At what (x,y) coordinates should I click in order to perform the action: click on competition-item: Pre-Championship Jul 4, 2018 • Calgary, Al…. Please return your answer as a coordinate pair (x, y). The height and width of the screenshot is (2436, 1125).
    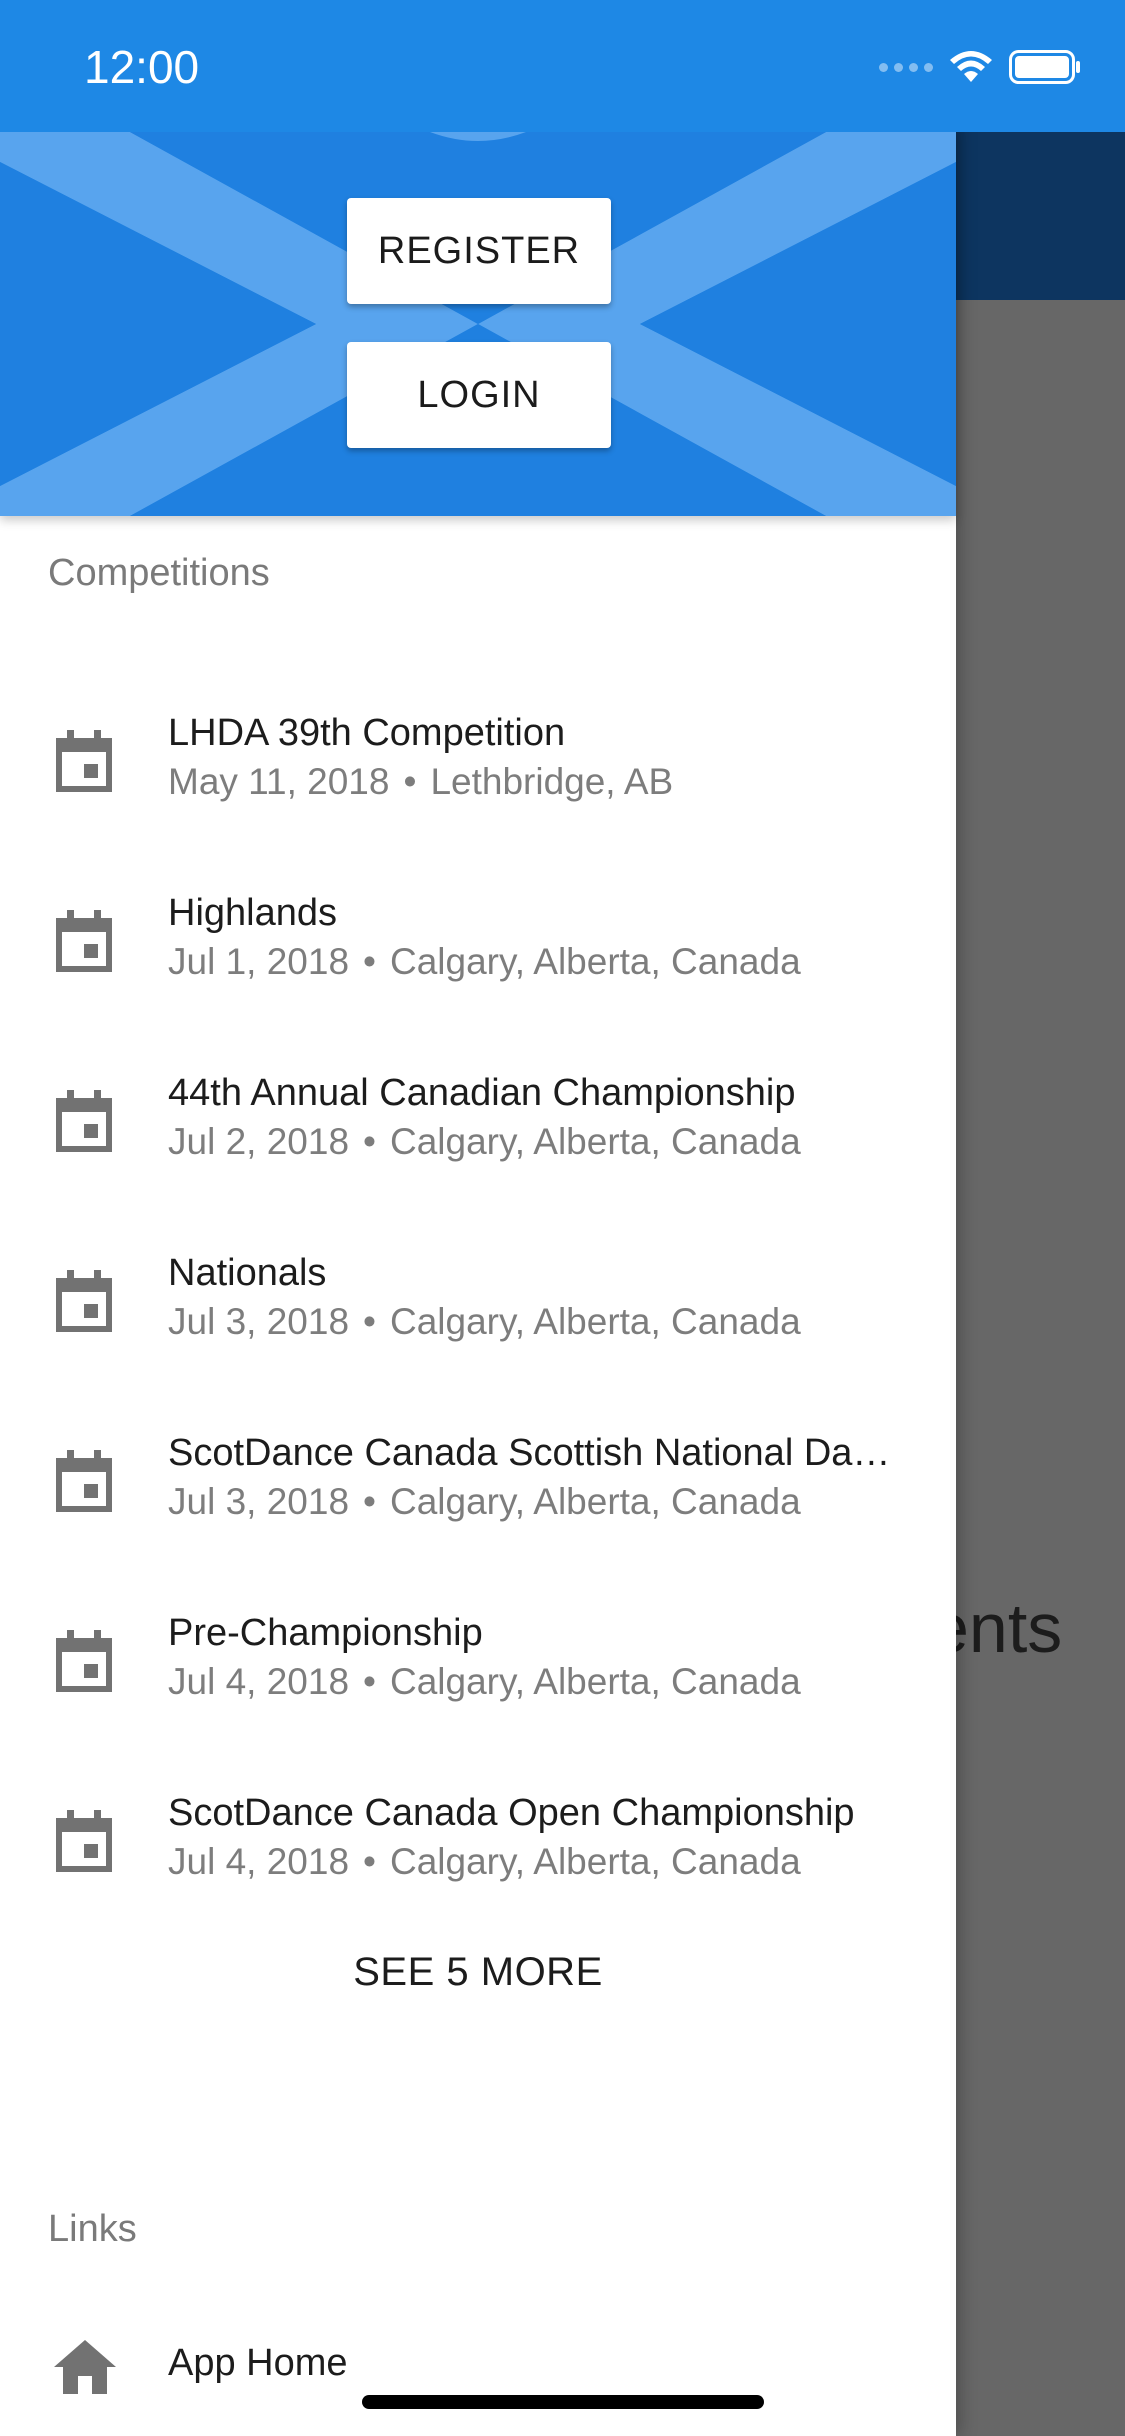
    Looking at the image, I should click on (478, 1658).